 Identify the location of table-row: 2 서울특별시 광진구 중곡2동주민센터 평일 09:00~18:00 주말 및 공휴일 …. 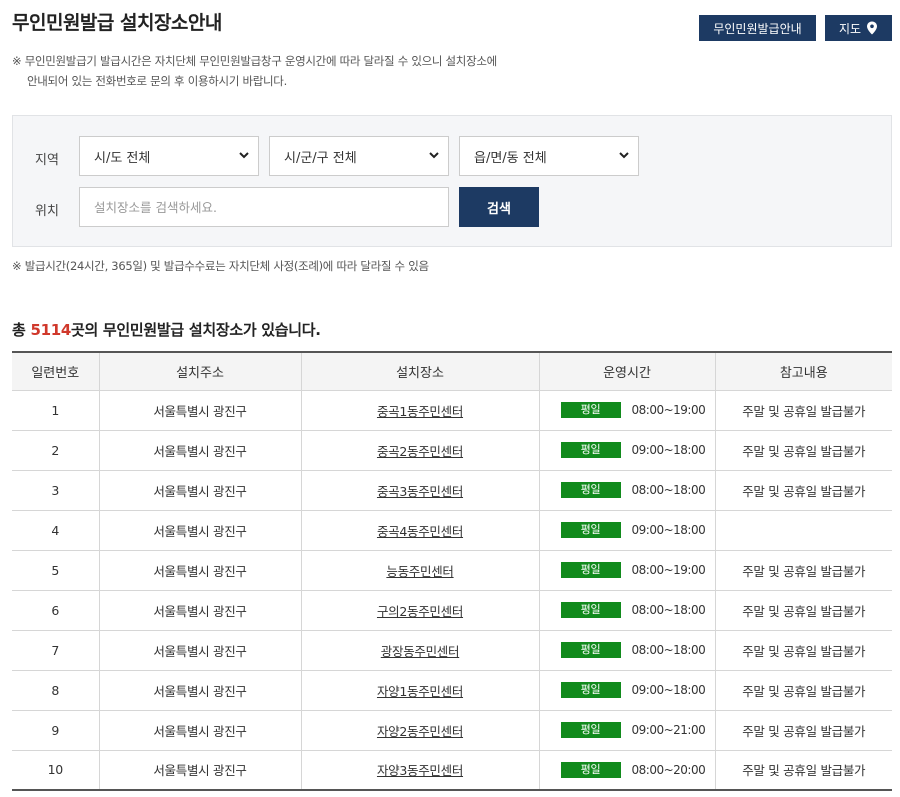
(452, 450).